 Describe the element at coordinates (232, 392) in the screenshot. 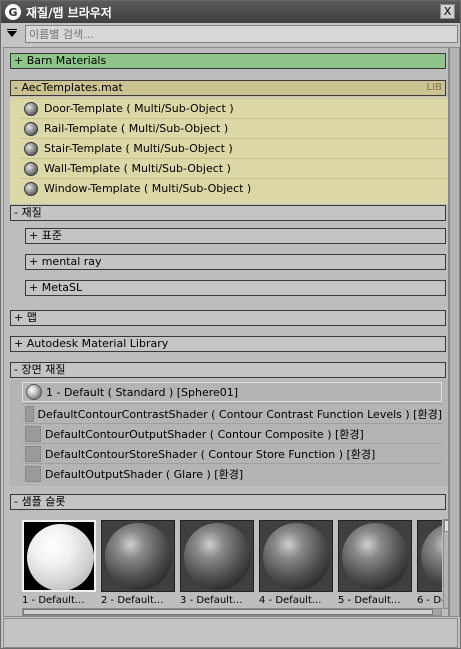

I see `list-item: 1 - Default ( Standard ) [Sphere01]` at that location.